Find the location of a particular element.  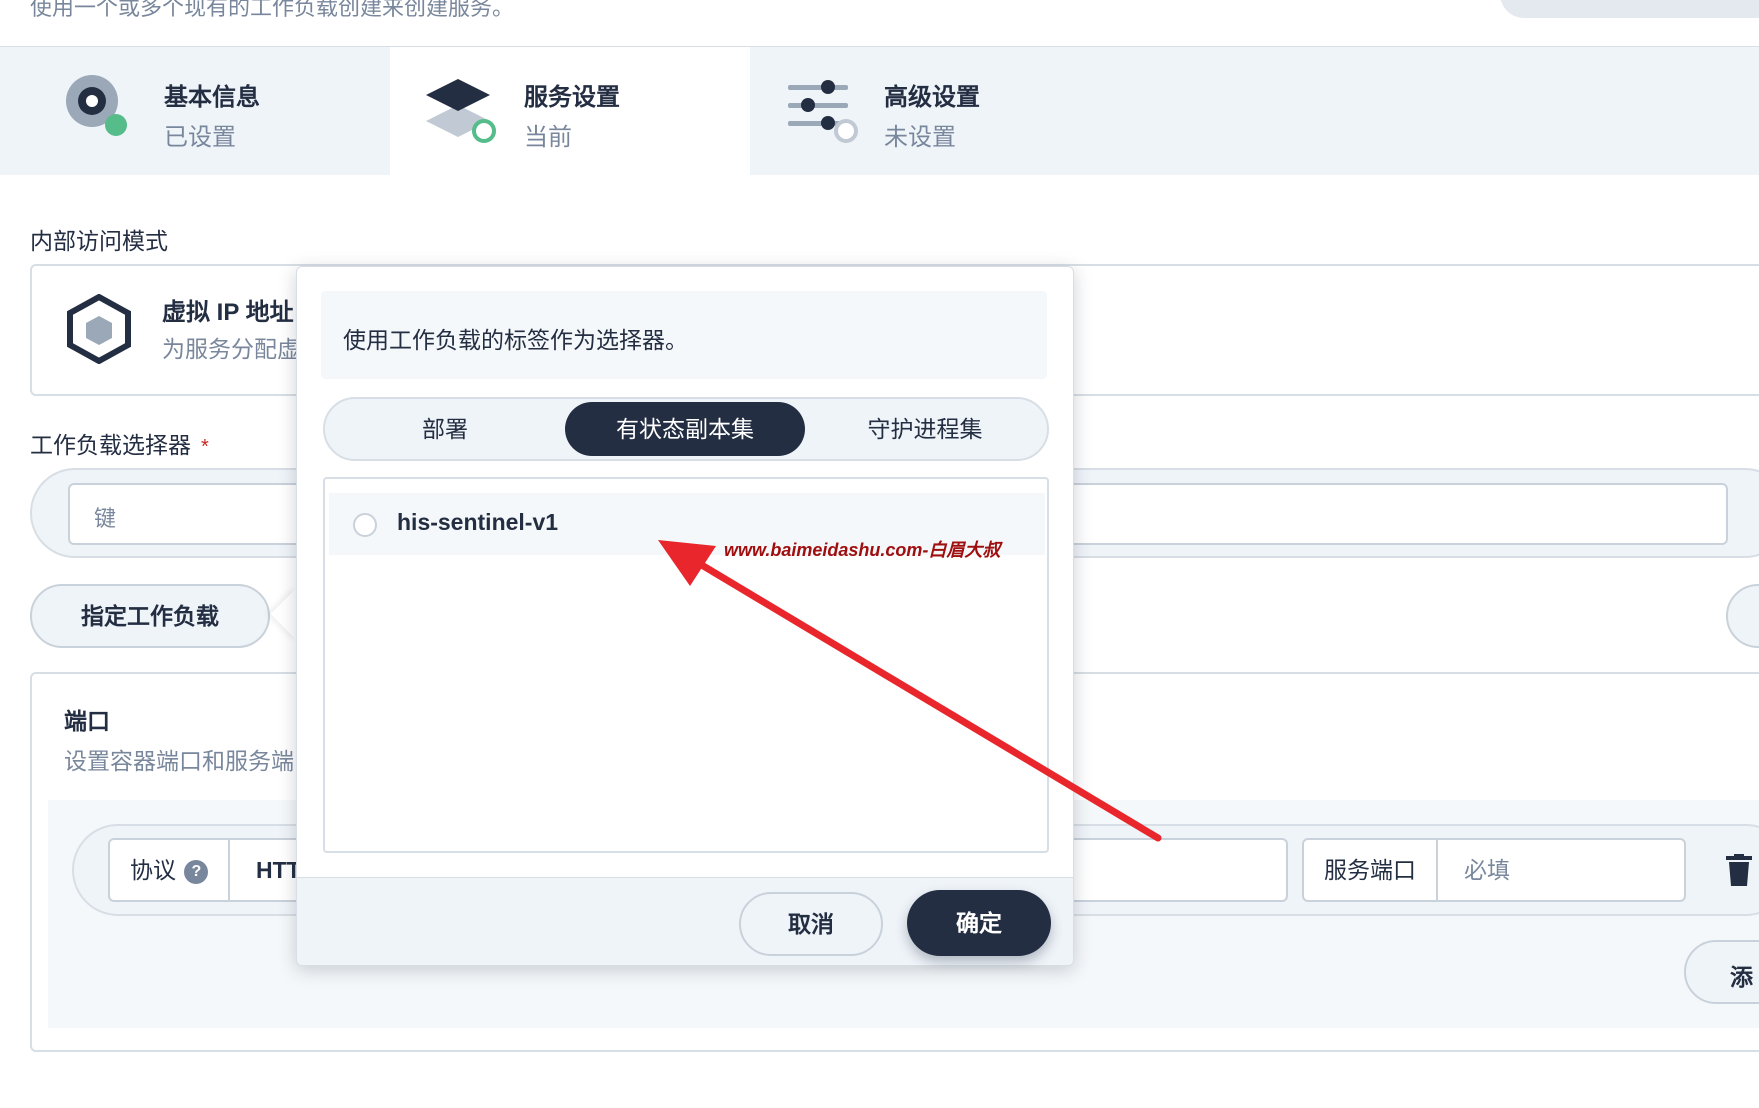

step-basic-info: 基本信息 已设置 is located at coordinates (180, 111).